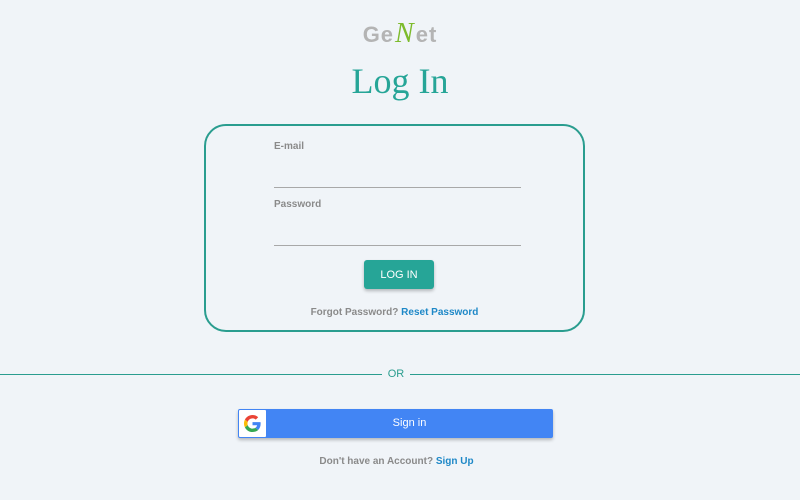 This screenshot has height=500, width=800. I want to click on password-field-group: Password, so click(397, 222).